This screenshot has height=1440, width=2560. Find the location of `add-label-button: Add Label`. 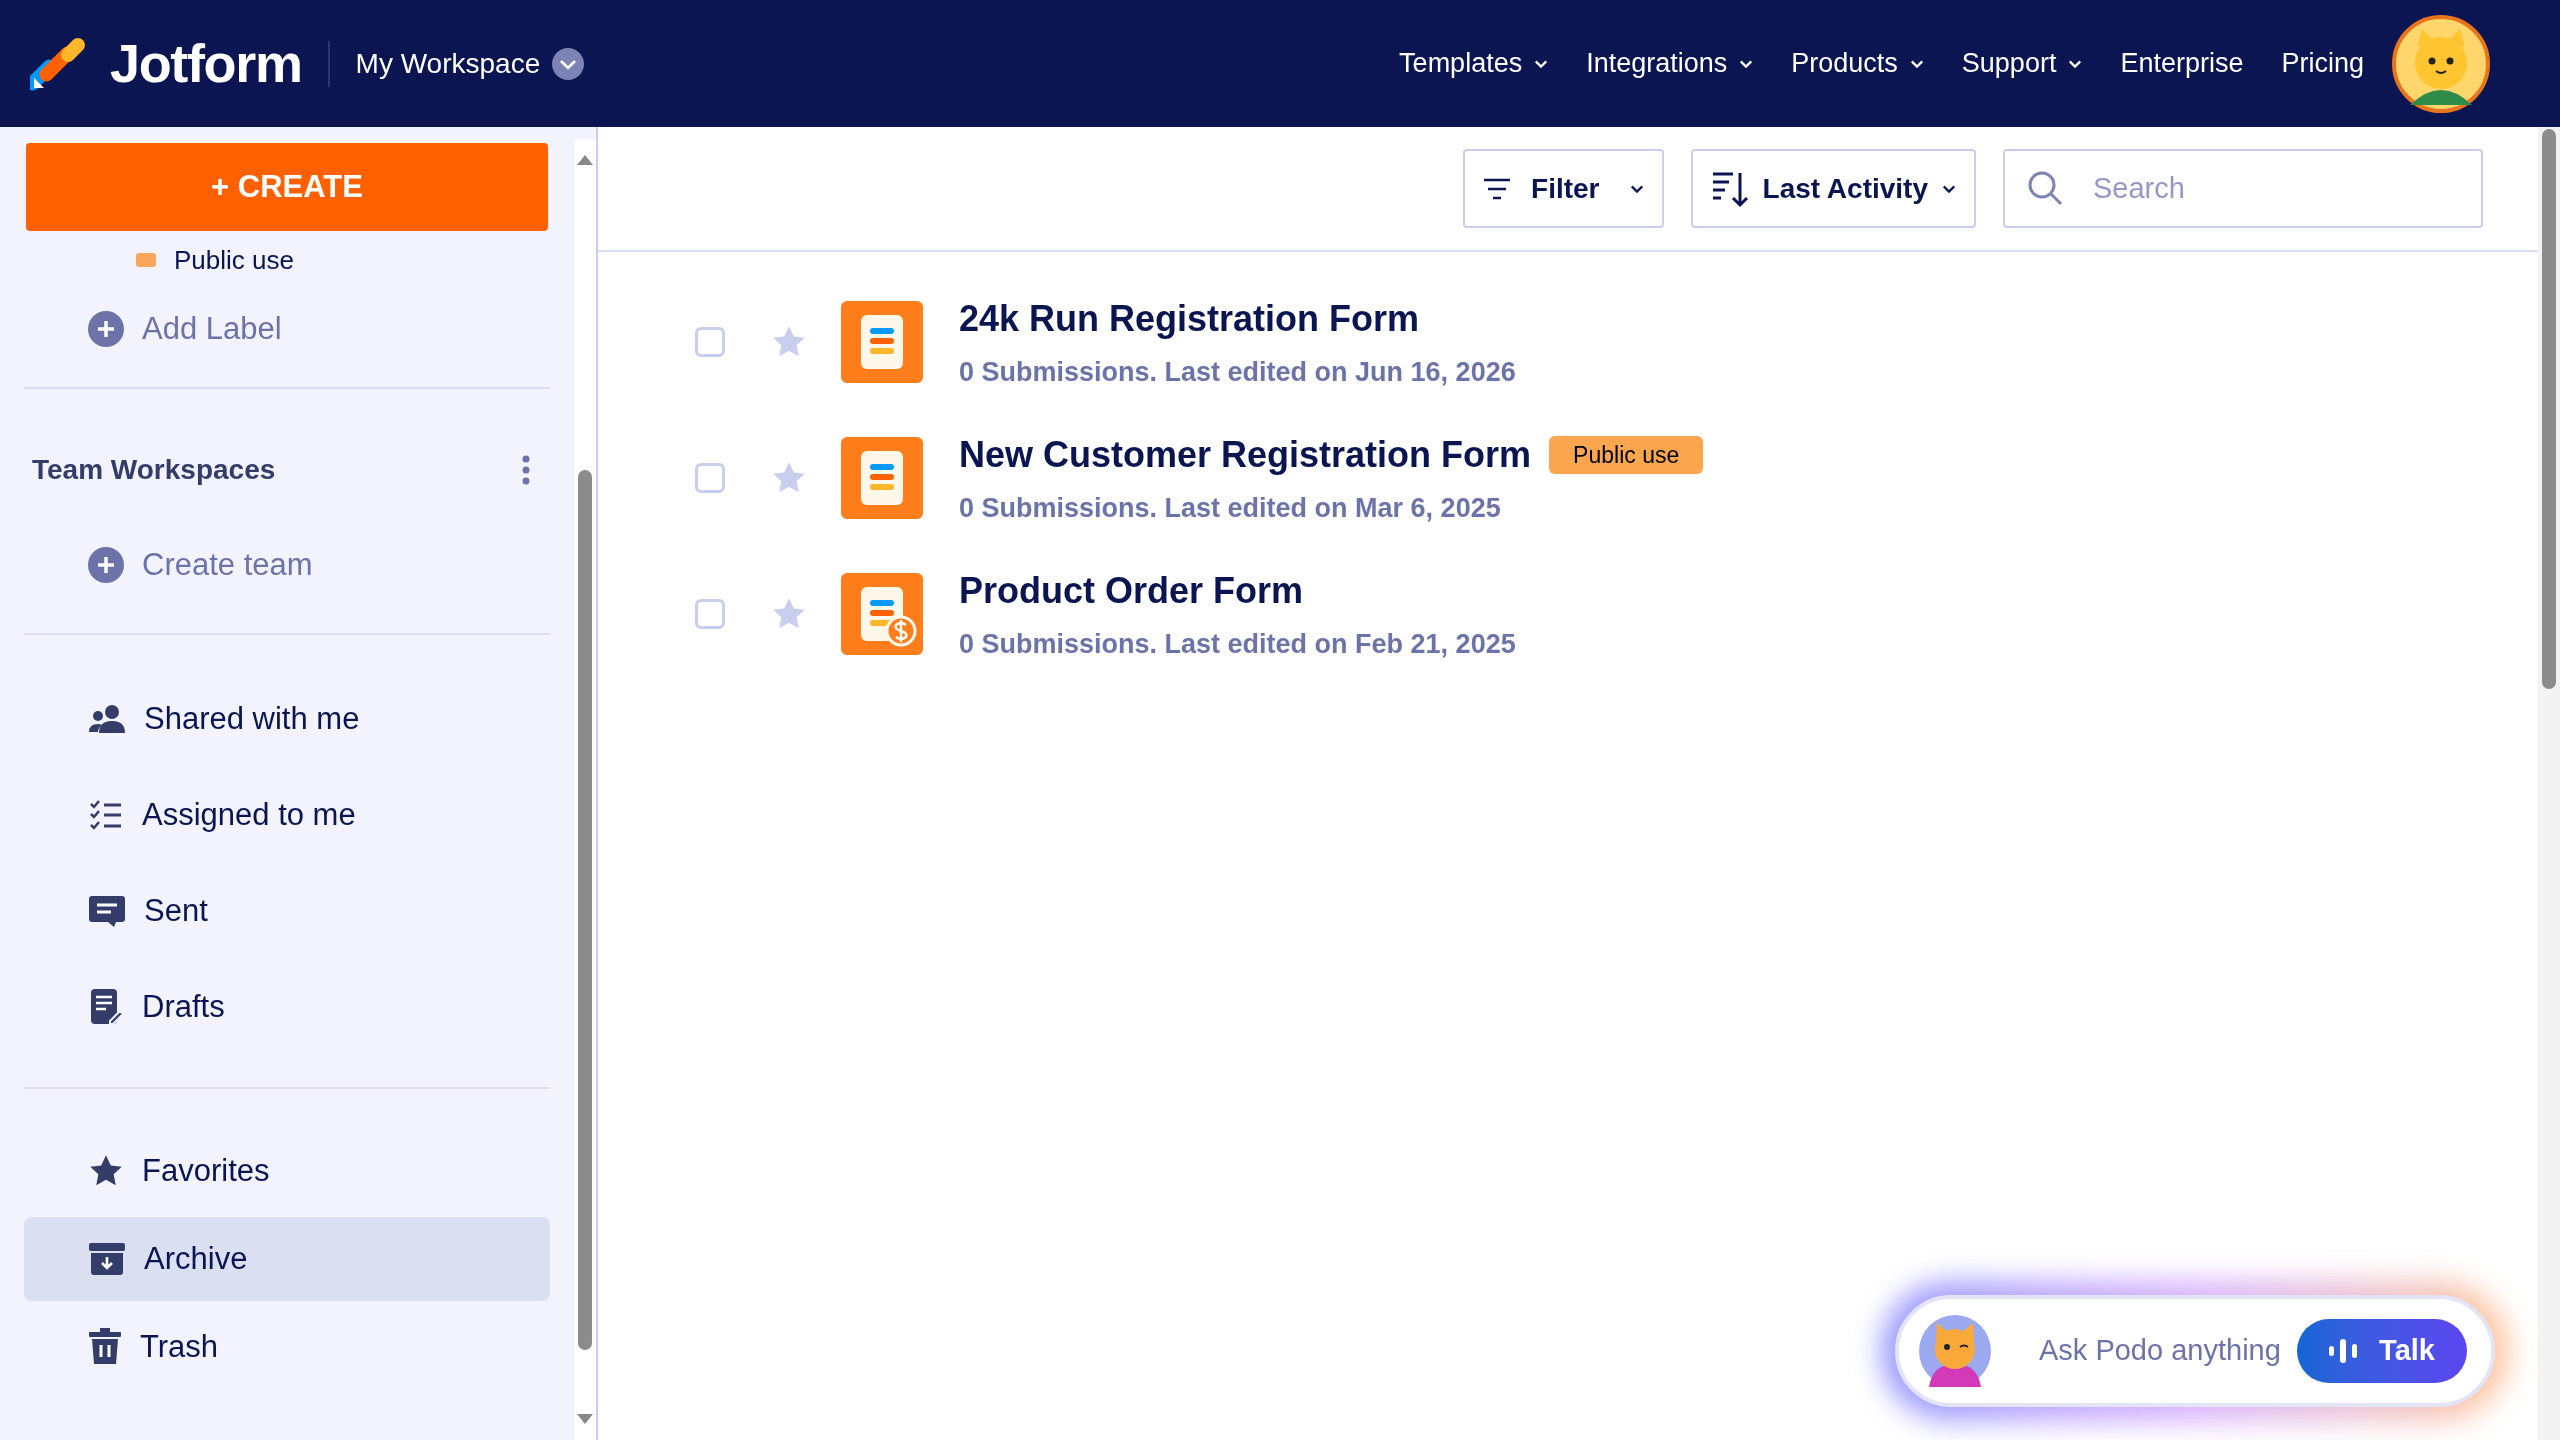

add-label-button: Add Label is located at coordinates (287, 329).